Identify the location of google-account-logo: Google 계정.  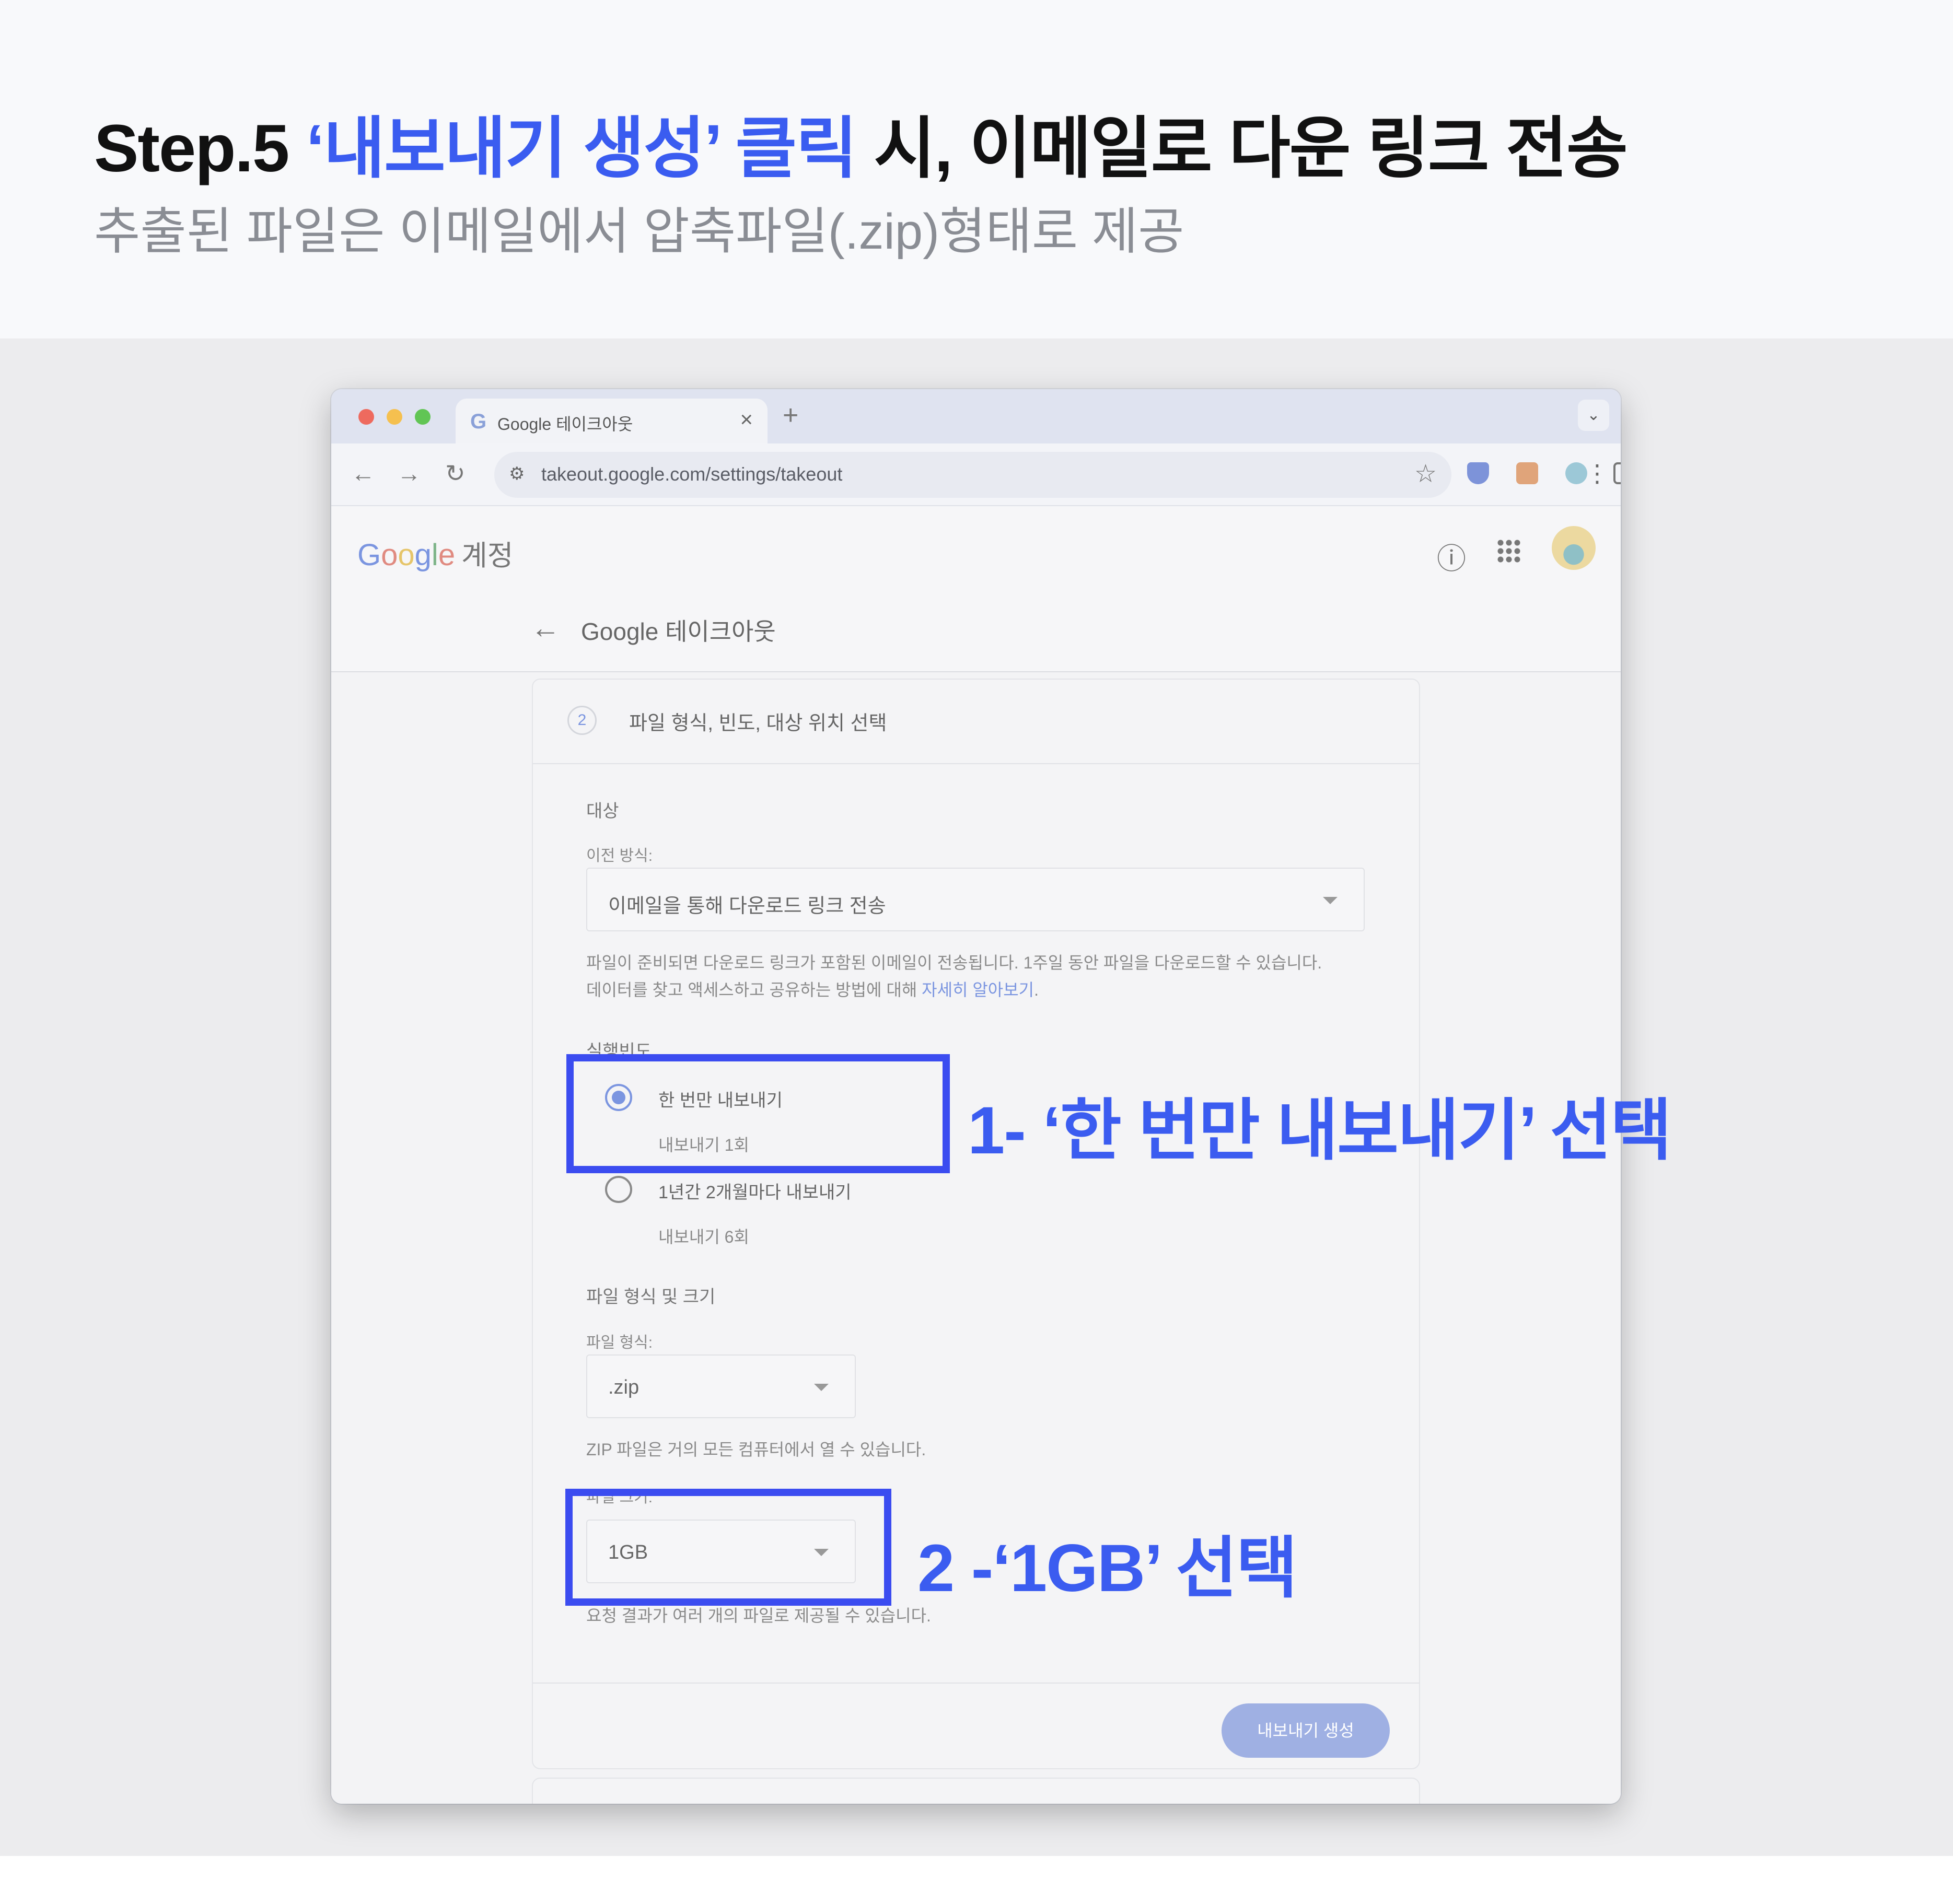
(435, 553).